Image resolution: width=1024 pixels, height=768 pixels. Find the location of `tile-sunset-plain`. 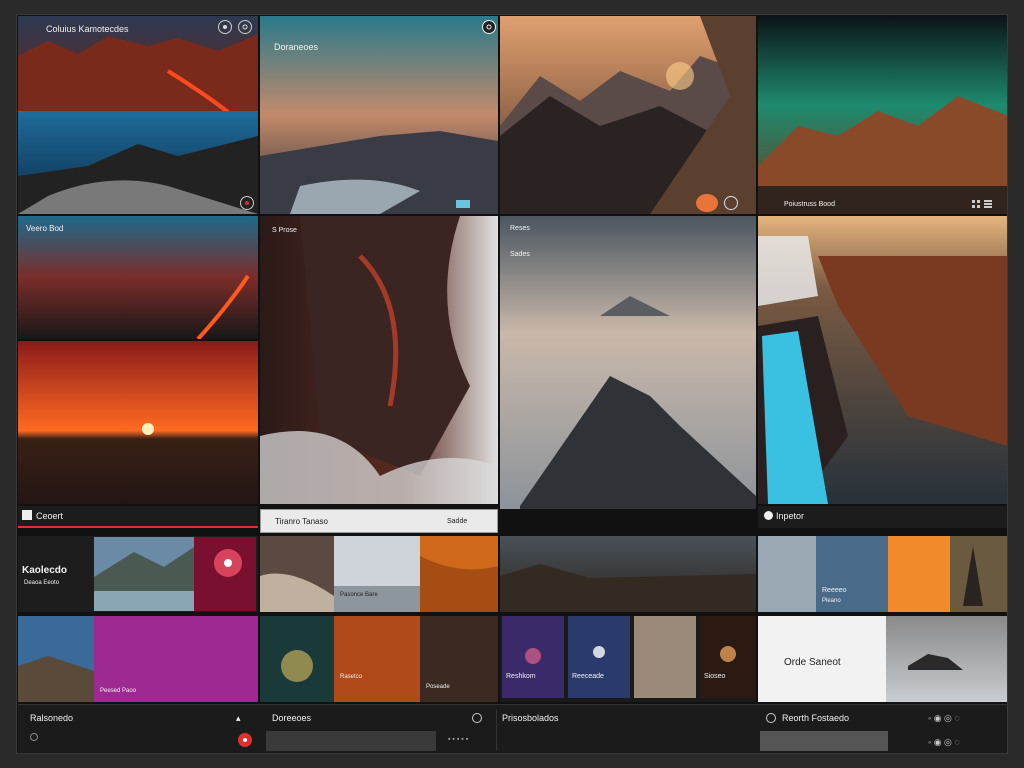

tile-sunset-plain is located at coordinates (138, 422).